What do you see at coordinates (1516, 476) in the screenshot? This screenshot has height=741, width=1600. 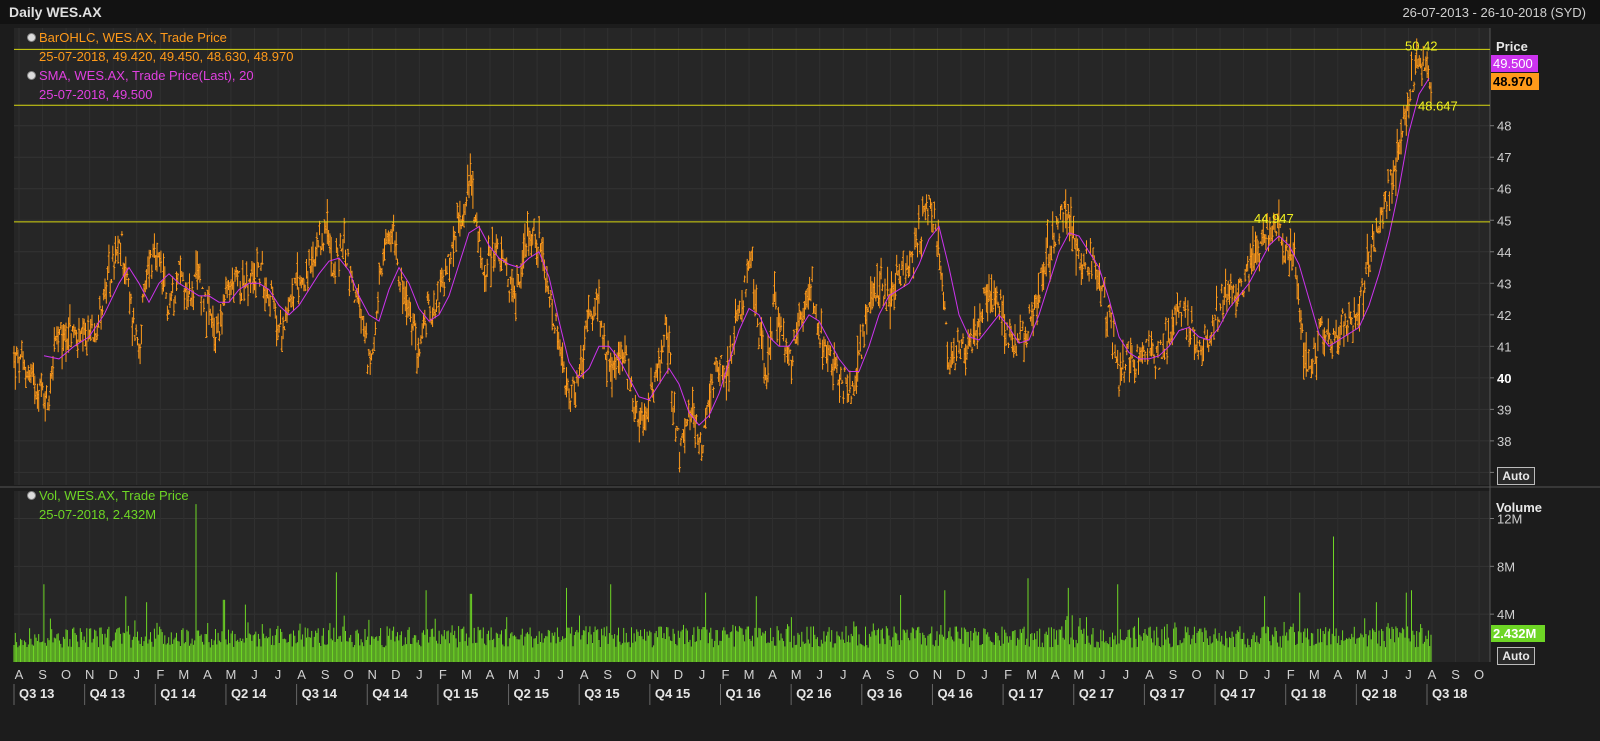 I see `price-auto-button: Auto` at bounding box center [1516, 476].